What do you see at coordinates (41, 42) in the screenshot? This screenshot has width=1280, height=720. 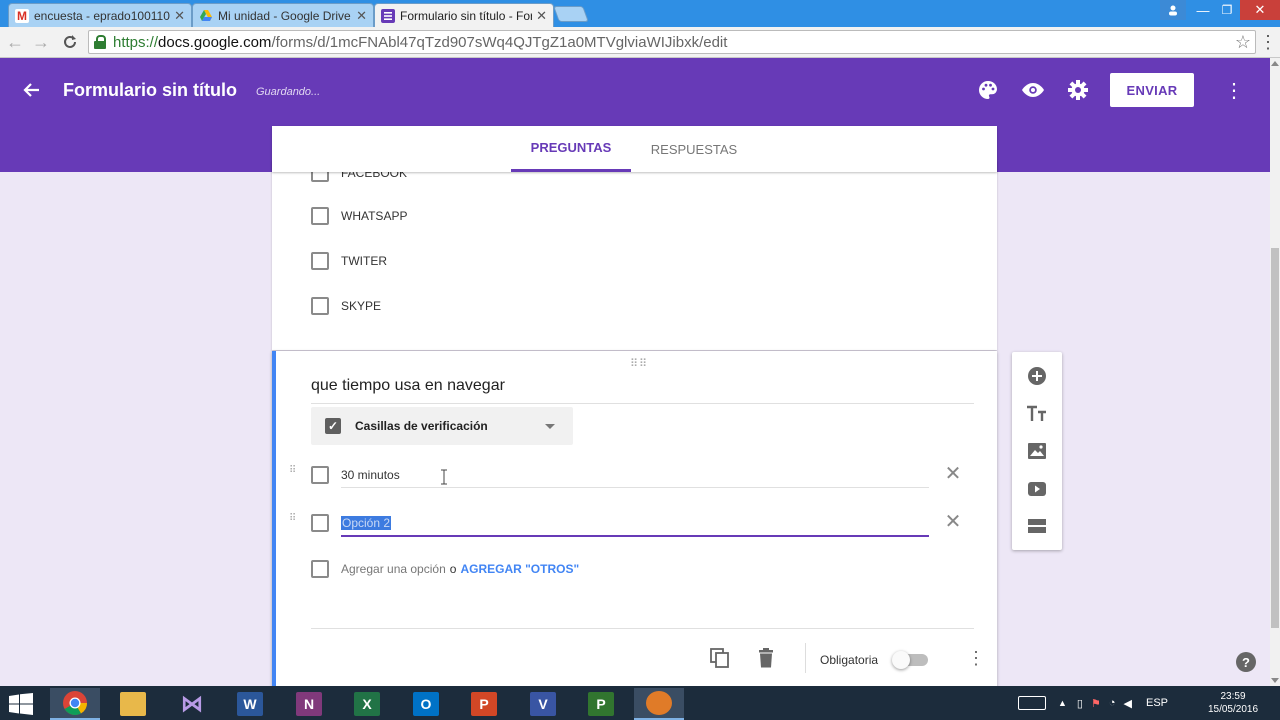 I see `forward-arrow-icon: →` at bounding box center [41, 42].